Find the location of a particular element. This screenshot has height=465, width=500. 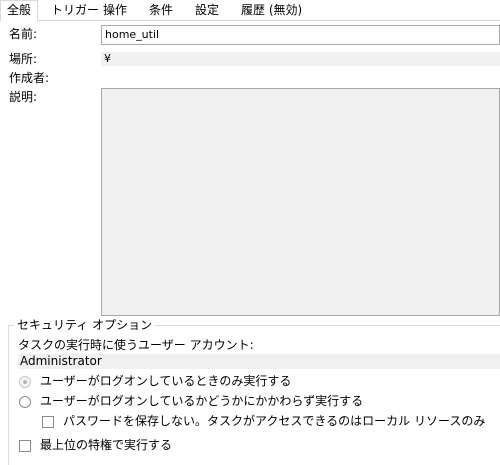

tab-general: 全般 is located at coordinates (19, 11).